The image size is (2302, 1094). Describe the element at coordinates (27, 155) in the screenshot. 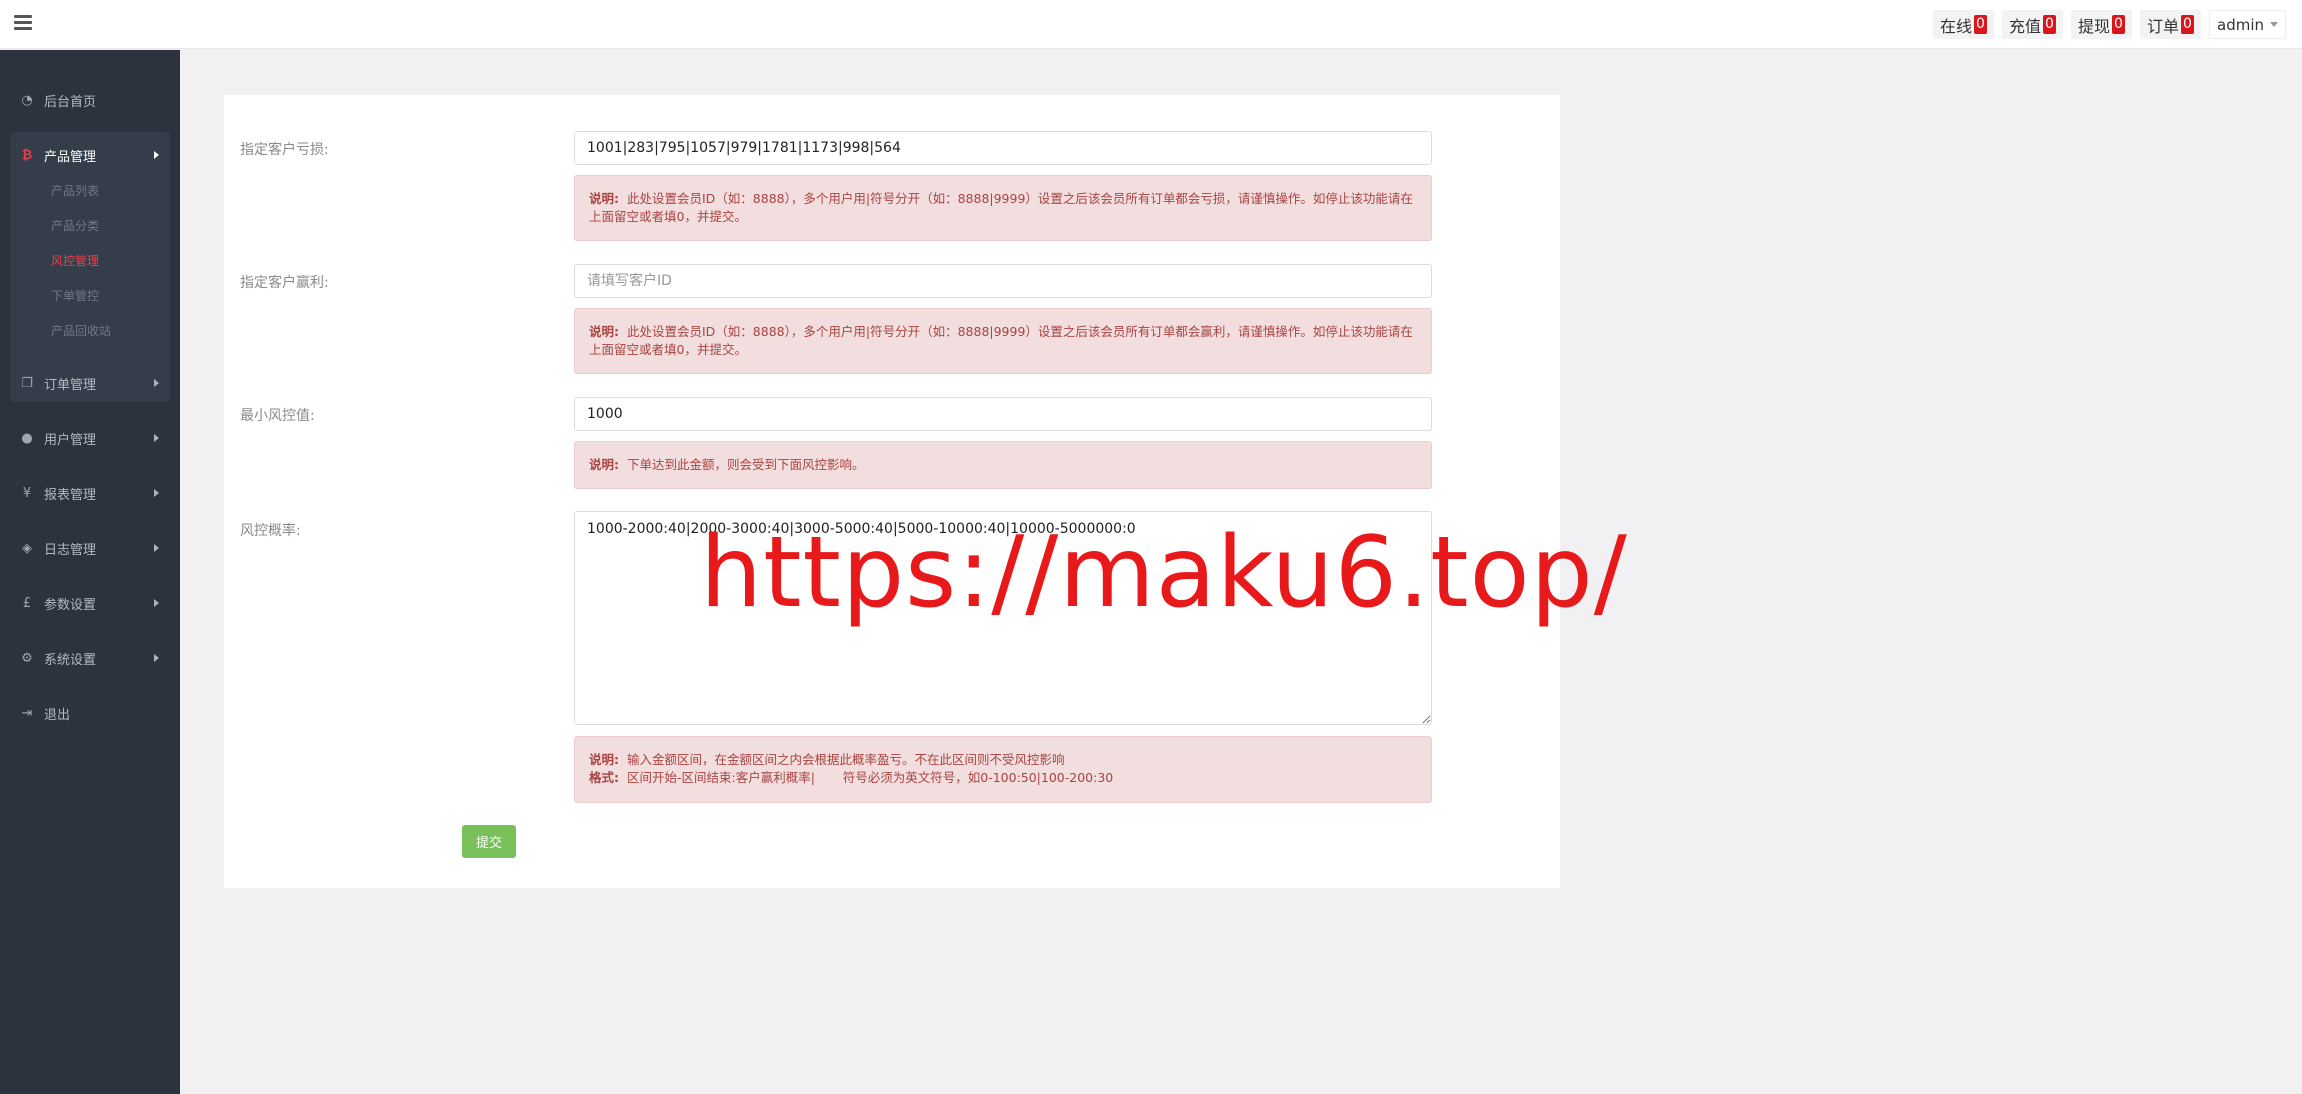

I see `bitcoin-icon: ₿` at that location.